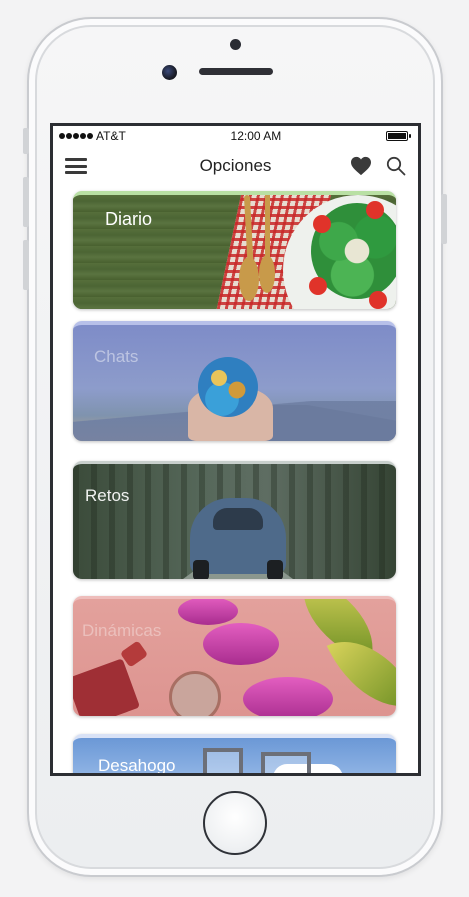 The width and height of the screenshot is (469, 897). I want to click on card-label: Diario, so click(129, 219).